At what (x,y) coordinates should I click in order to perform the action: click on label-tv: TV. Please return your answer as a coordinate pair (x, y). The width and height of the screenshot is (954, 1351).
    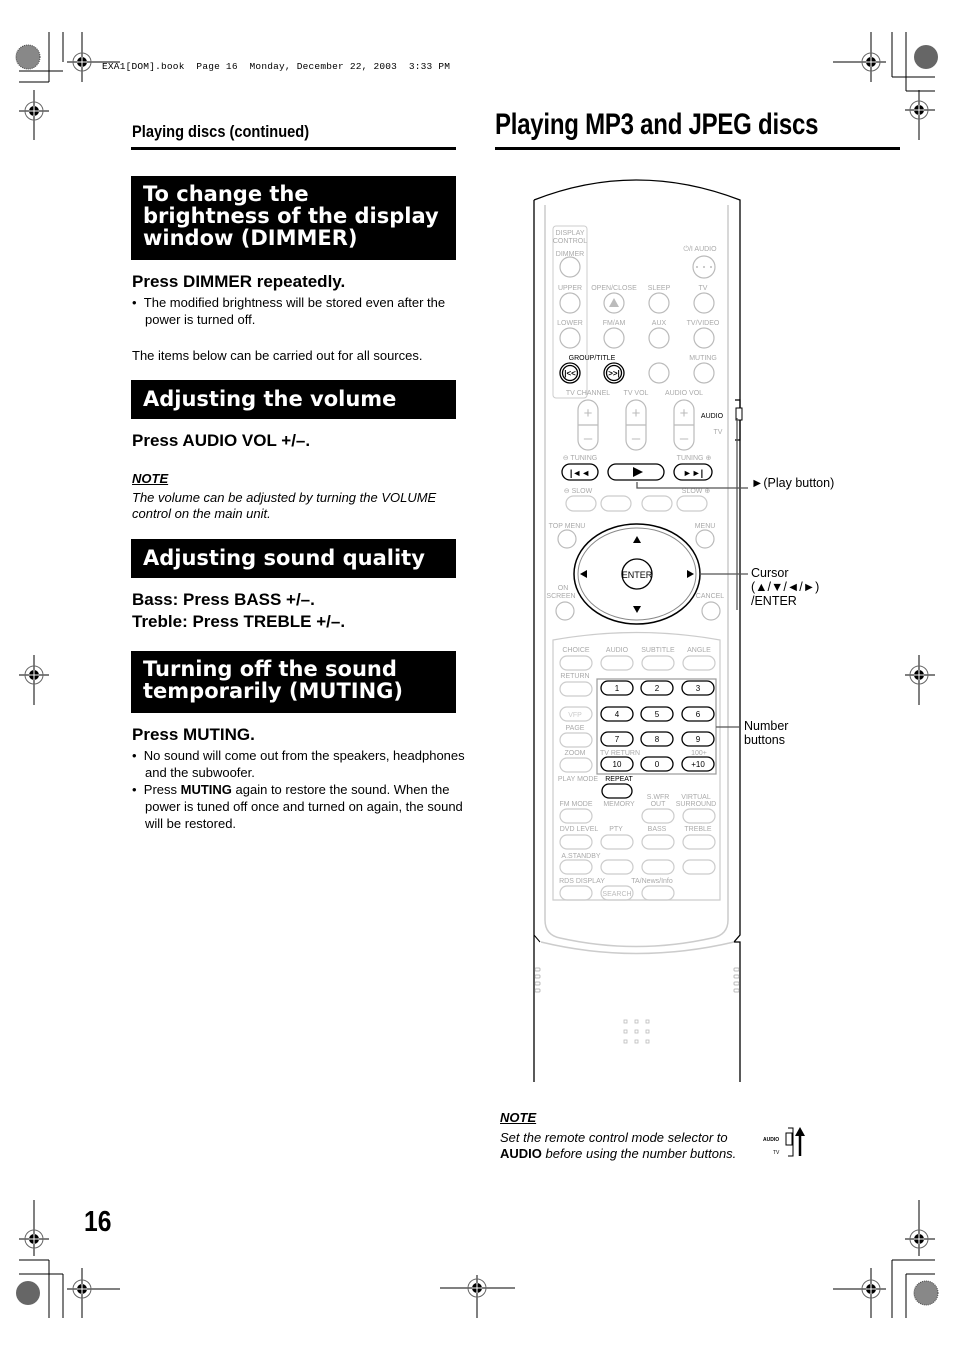
    Looking at the image, I should click on (703, 288).